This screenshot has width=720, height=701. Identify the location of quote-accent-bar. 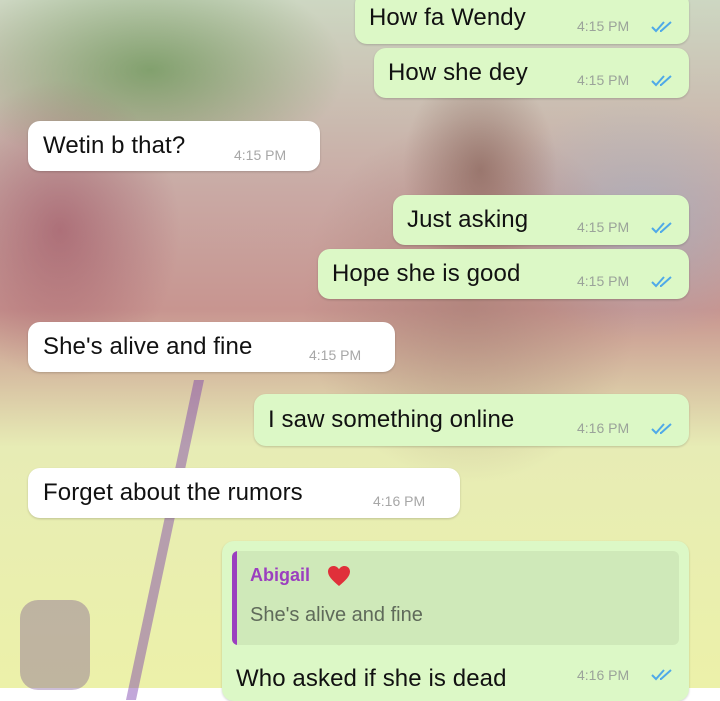
(234, 598).